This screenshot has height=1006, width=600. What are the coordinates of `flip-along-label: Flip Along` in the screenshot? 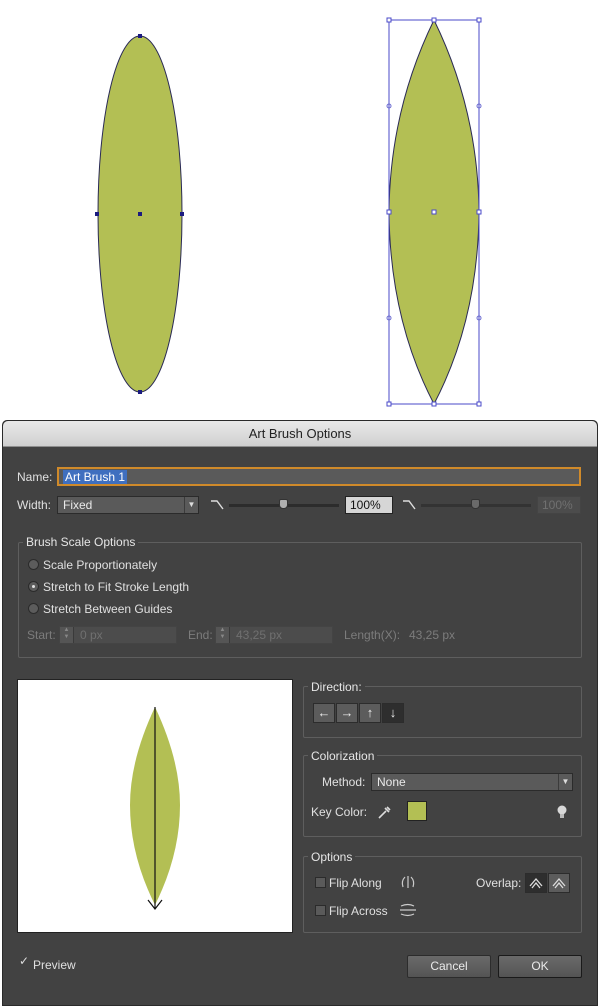 It's located at (355, 883).